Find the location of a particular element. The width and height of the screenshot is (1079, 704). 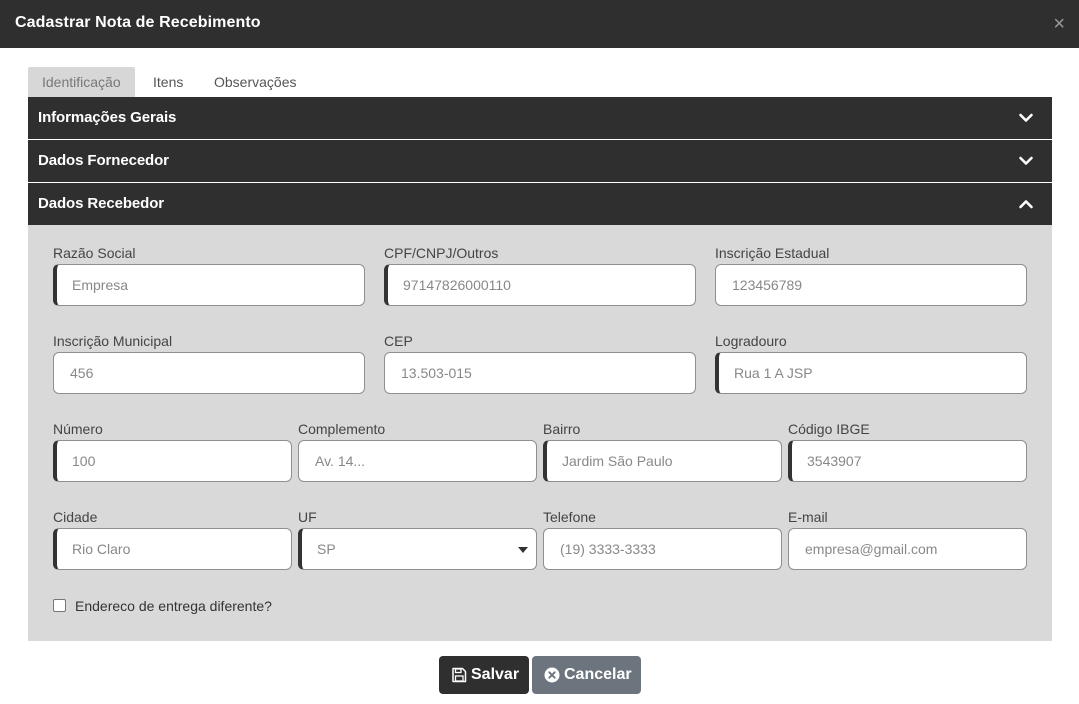

cancel-button-label: Cancelar is located at coordinates (598, 674).